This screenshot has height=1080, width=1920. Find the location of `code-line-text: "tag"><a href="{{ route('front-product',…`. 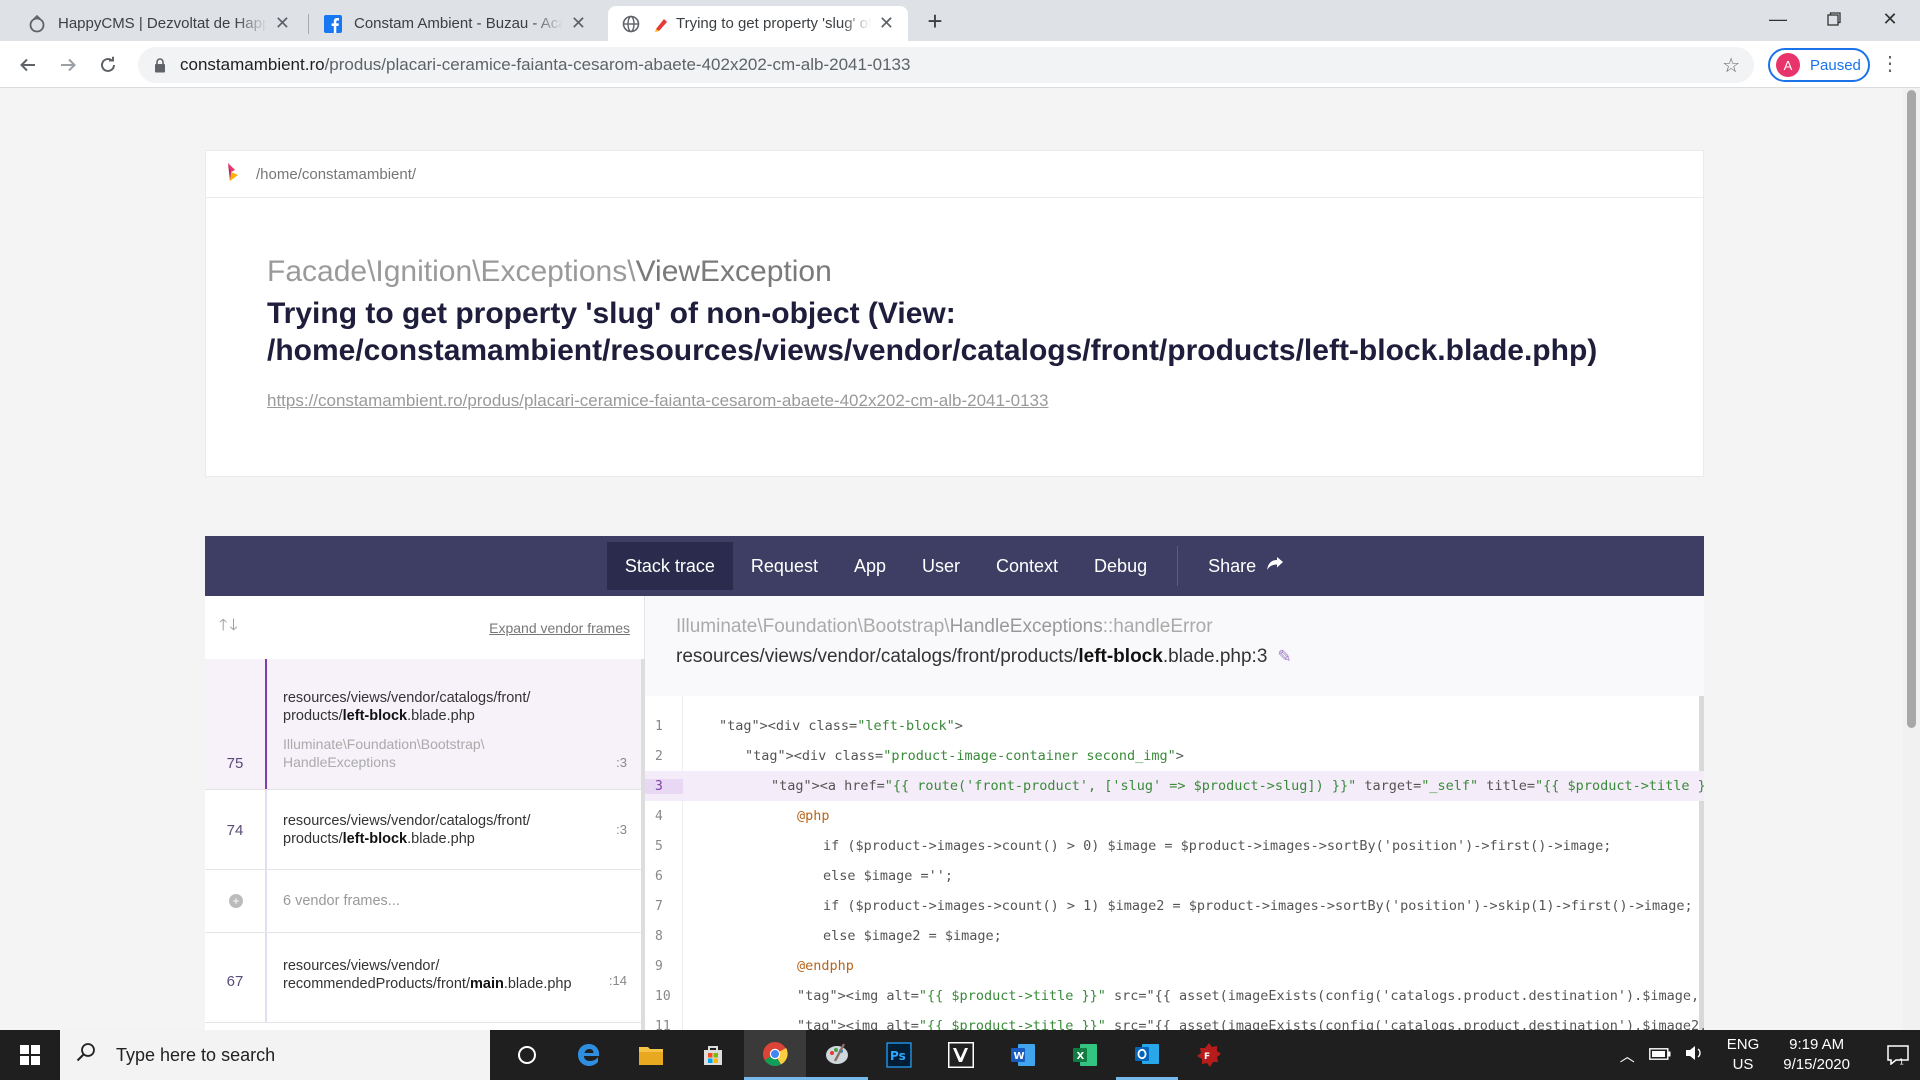

code-line-text: "tag"><a href="{{ route('front-product',… is located at coordinates (1237, 786).